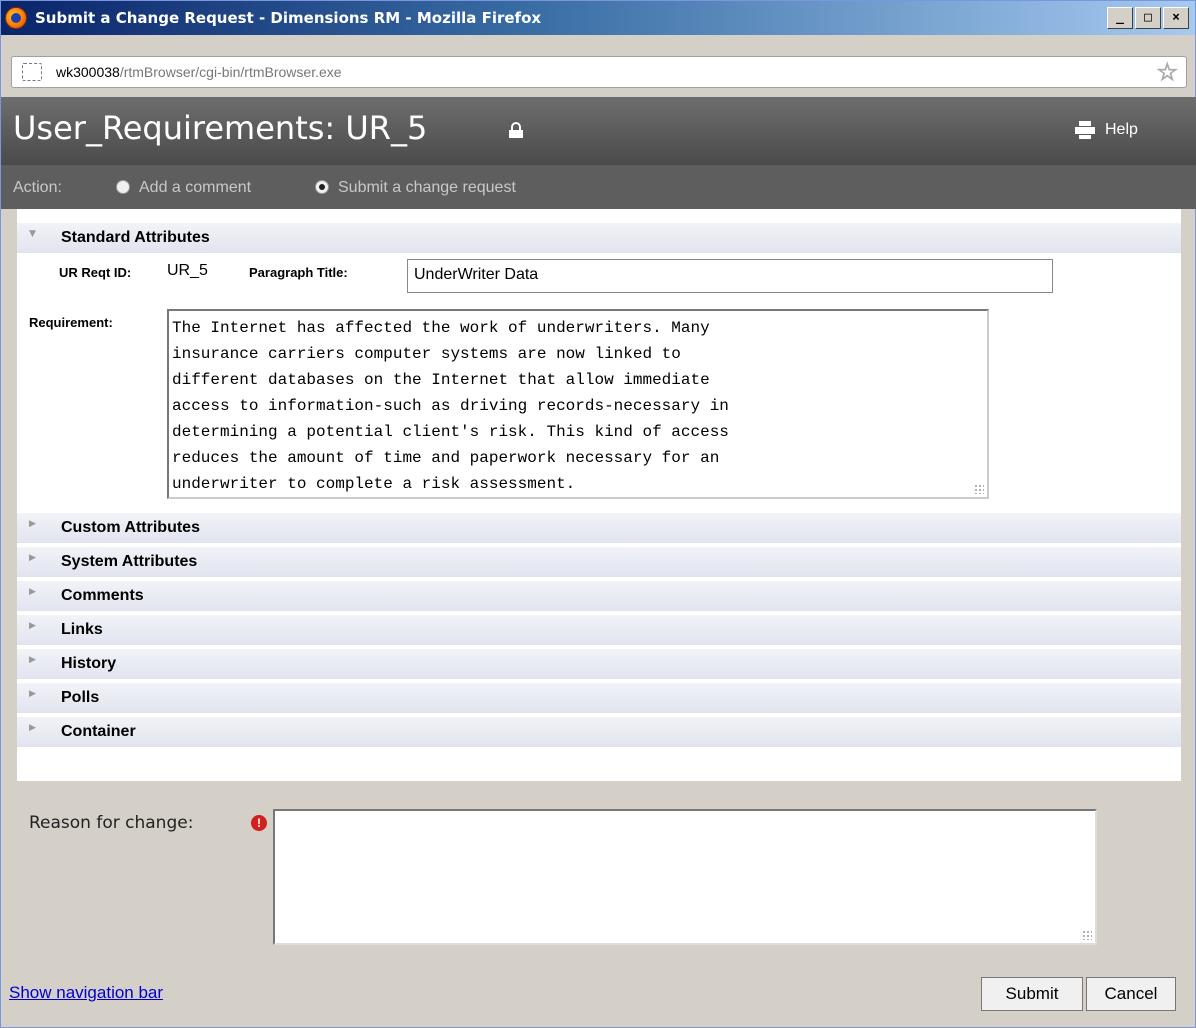  What do you see at coordinates (427, 188) in the screenshot?
I see `submit-change-request-label: Submit a change request` at bounding box center [427, 188].